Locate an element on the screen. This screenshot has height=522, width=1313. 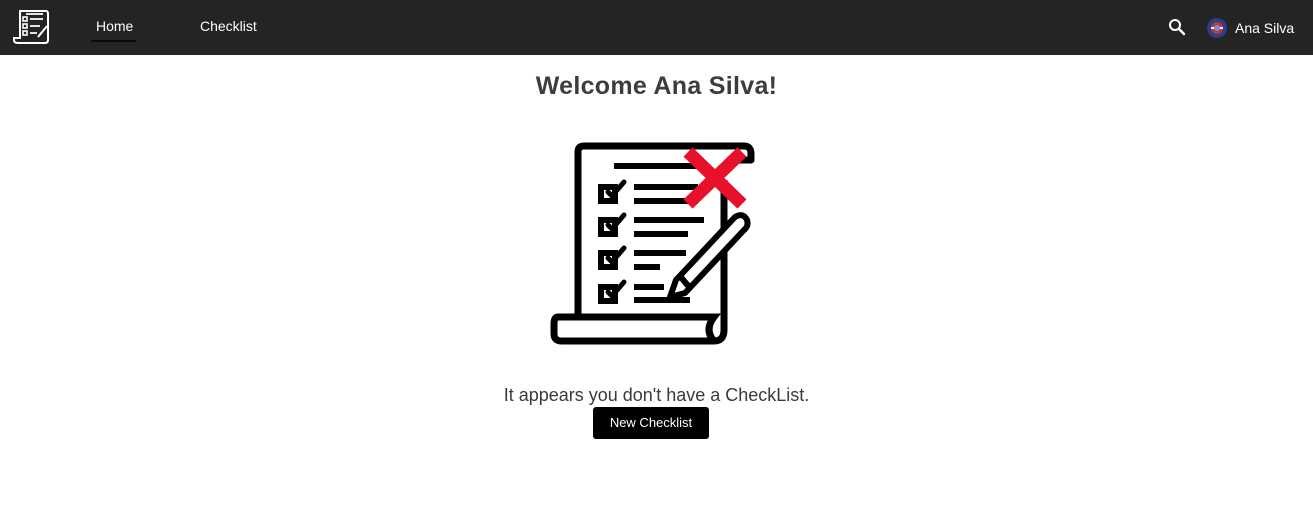
nav-home-link: Home is located at coordinates (114, 26).